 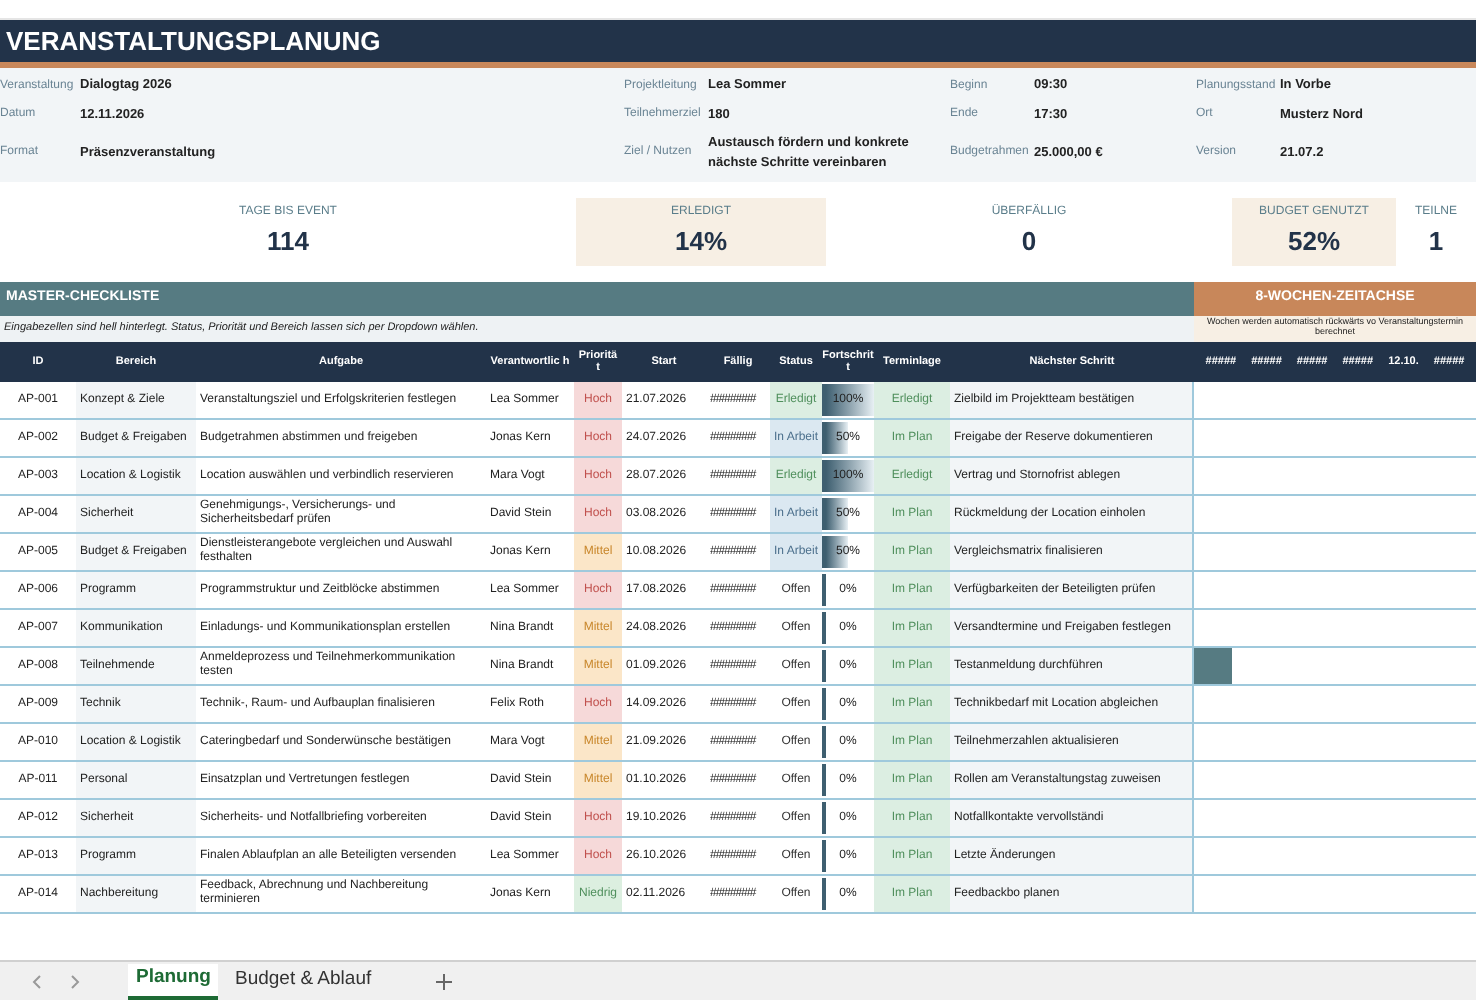 What do you see at coordinates (701, 241) in the screenshot?
I see `kpi-value: 14%` at bounding box center [701, 241].